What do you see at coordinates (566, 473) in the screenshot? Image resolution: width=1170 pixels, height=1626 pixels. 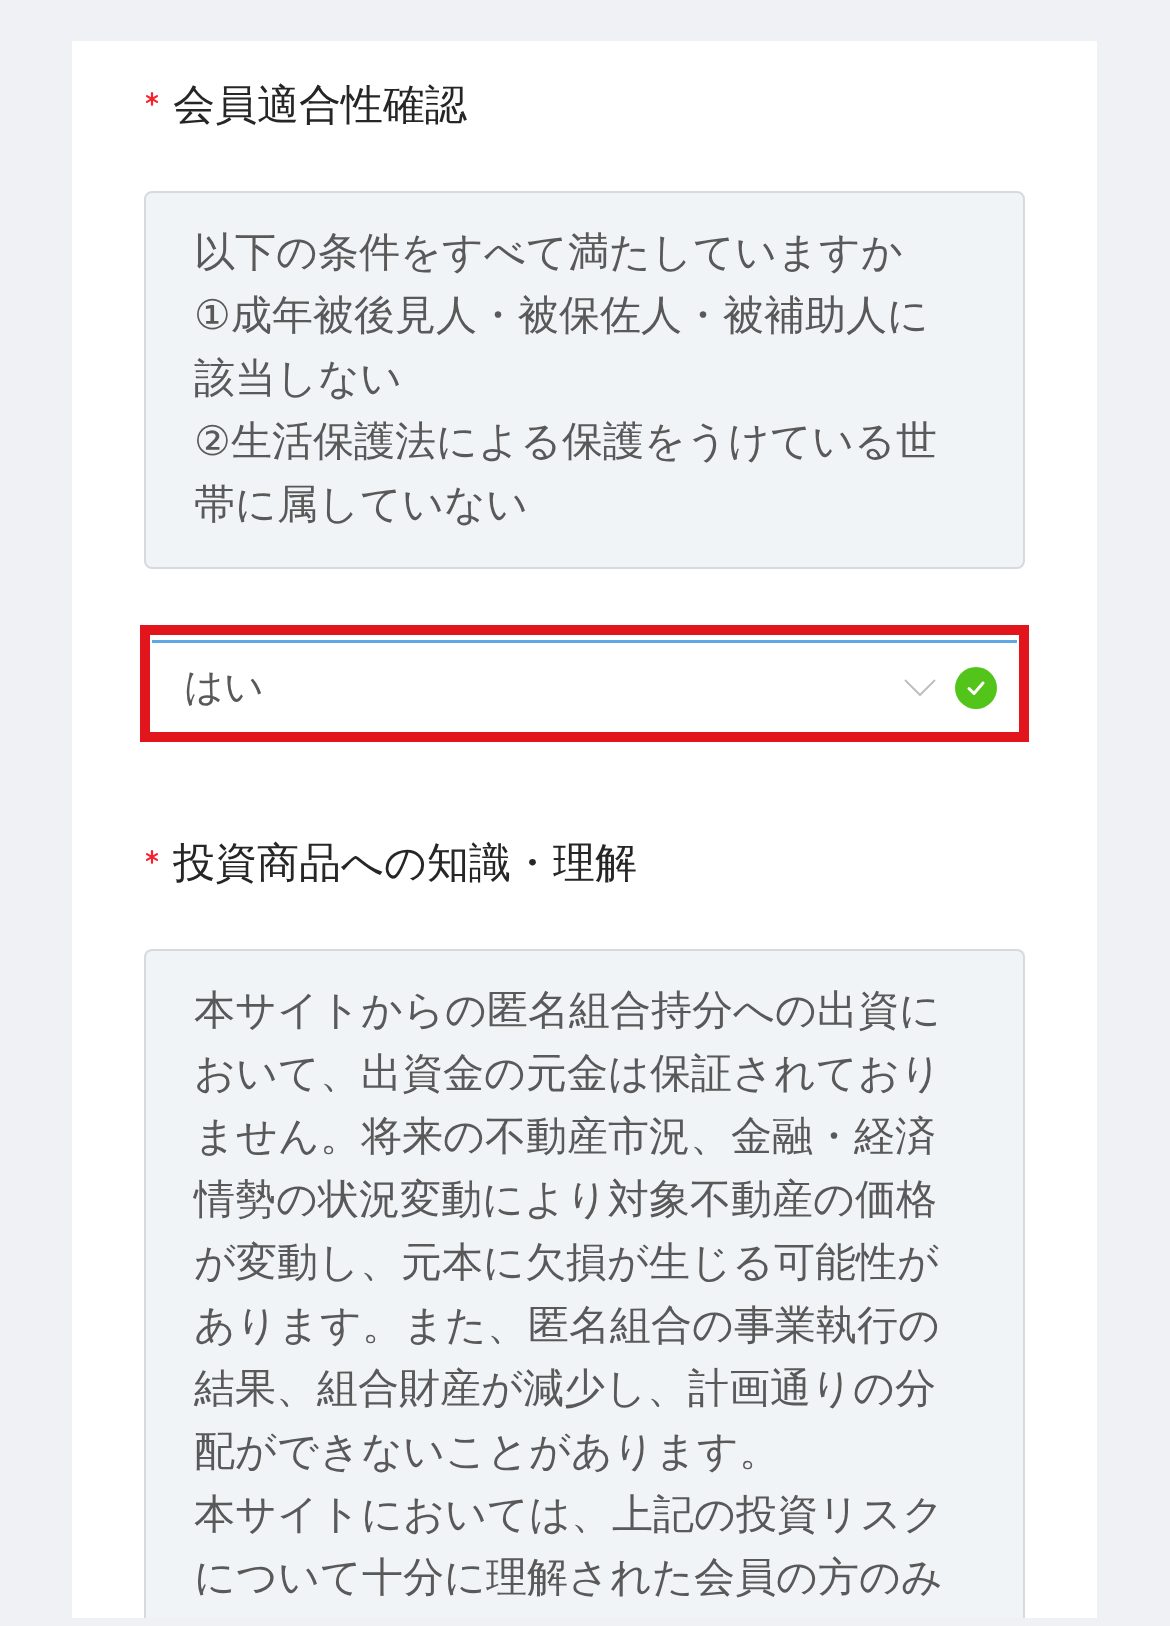 I see `notice-text: ②生活保護法による保護をうけている世帯に属していない` at bounding box center [566, 473].